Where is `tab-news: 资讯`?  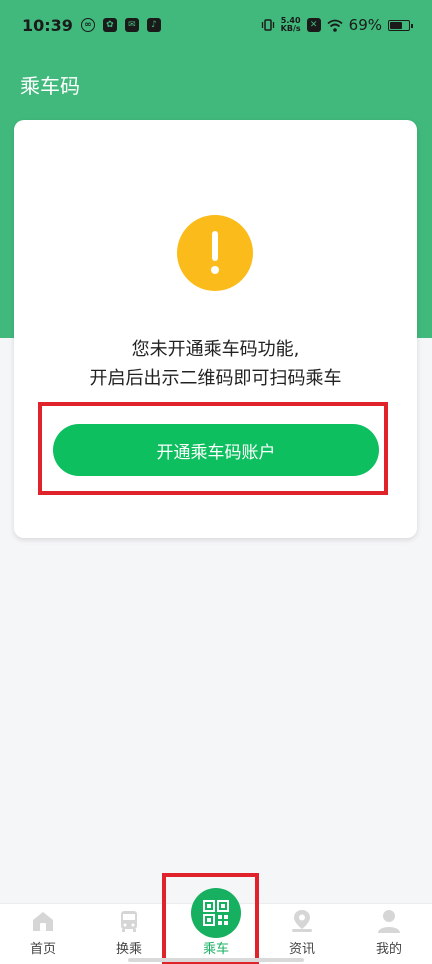 tab-news: 资讯 is located at coordinates (302, 934).